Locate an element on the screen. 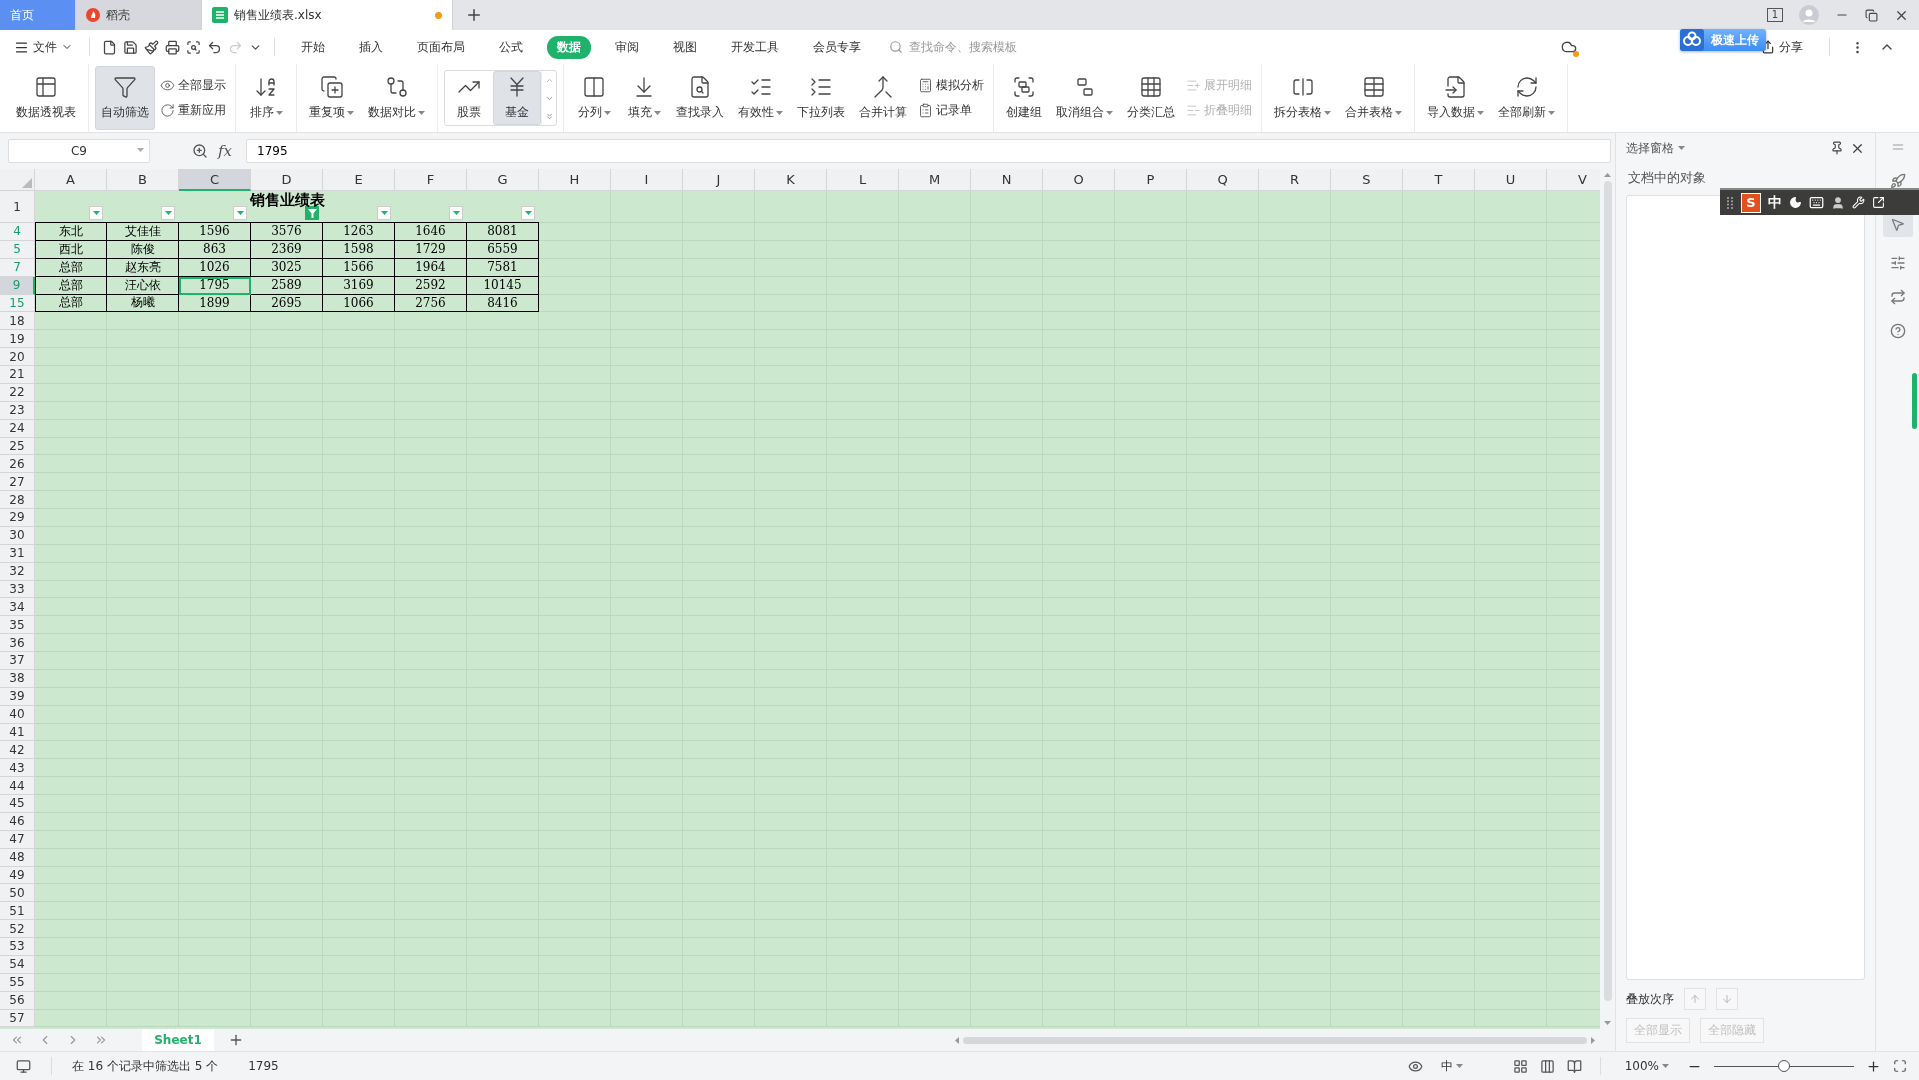 This screenshot has width=1919, height=1080. ribbon-tab: 开始 is located at coordinates (313, 47).